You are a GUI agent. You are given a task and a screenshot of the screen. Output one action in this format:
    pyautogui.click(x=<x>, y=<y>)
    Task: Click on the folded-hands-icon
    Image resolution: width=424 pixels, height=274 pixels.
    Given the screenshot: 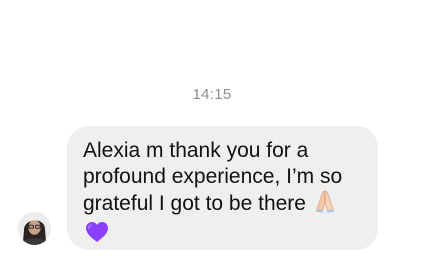 What is the action you would take?
    pyautogui.click(x=325, y=204)
    